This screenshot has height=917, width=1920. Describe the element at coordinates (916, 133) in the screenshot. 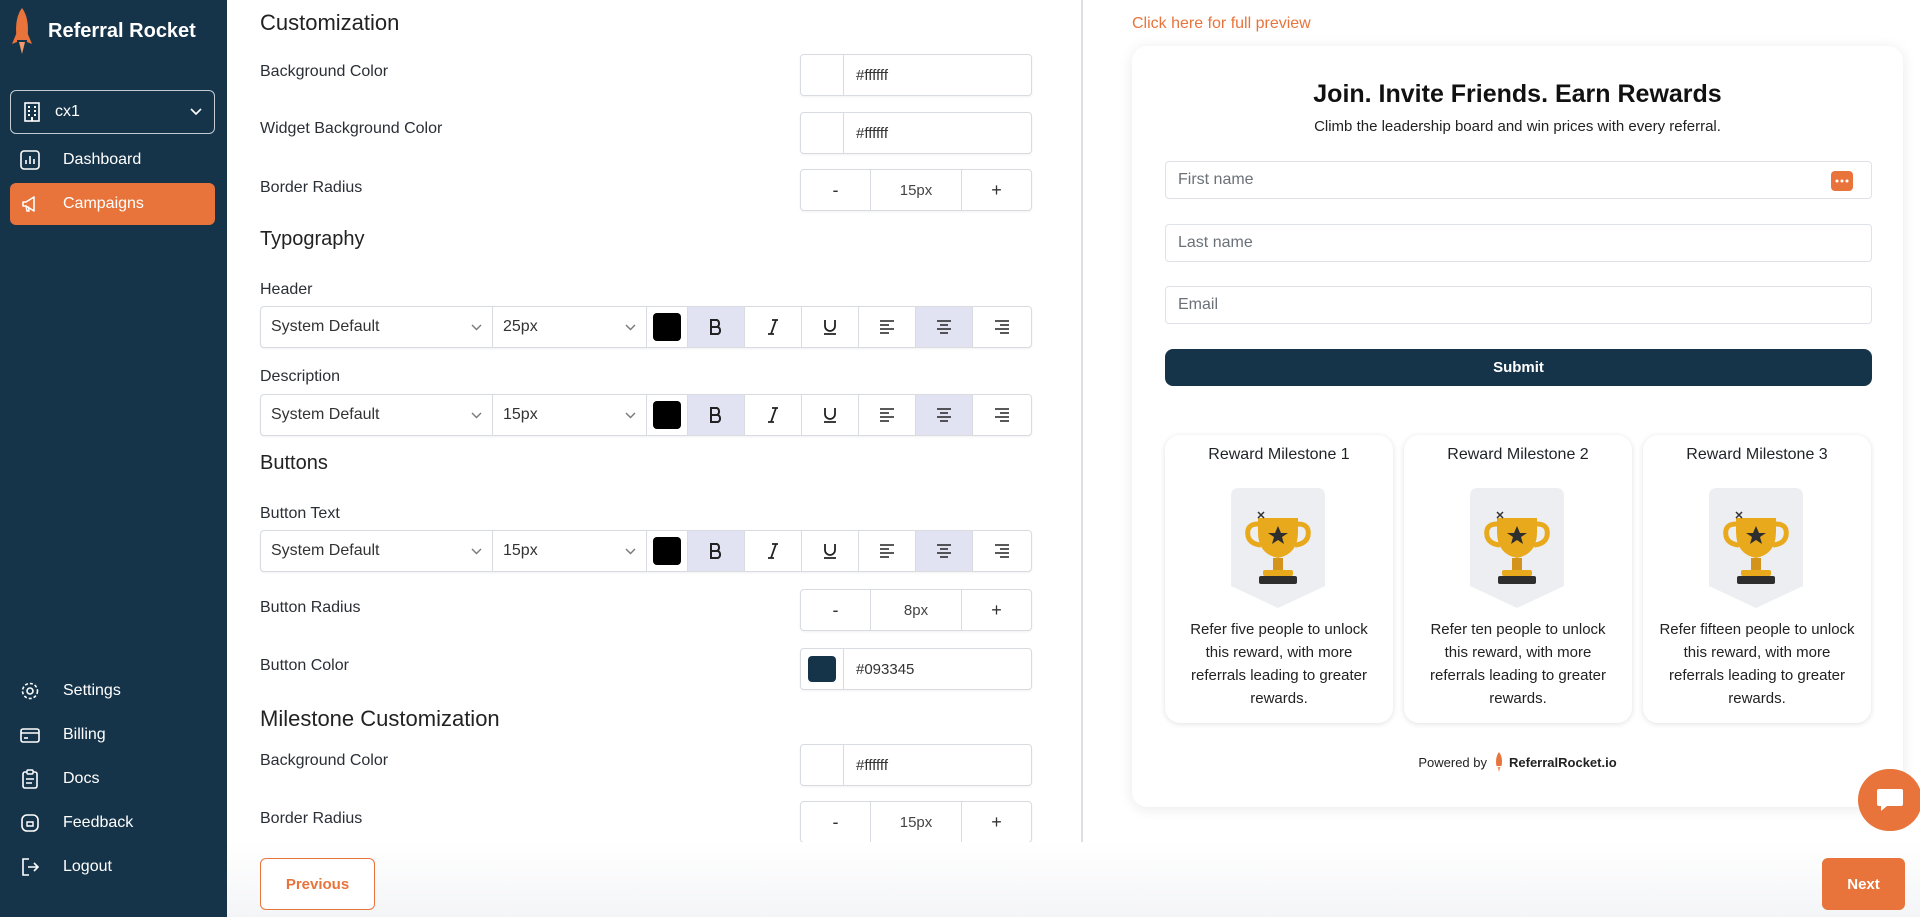

I see `widget-background-color-input: #ffffff` at that location.